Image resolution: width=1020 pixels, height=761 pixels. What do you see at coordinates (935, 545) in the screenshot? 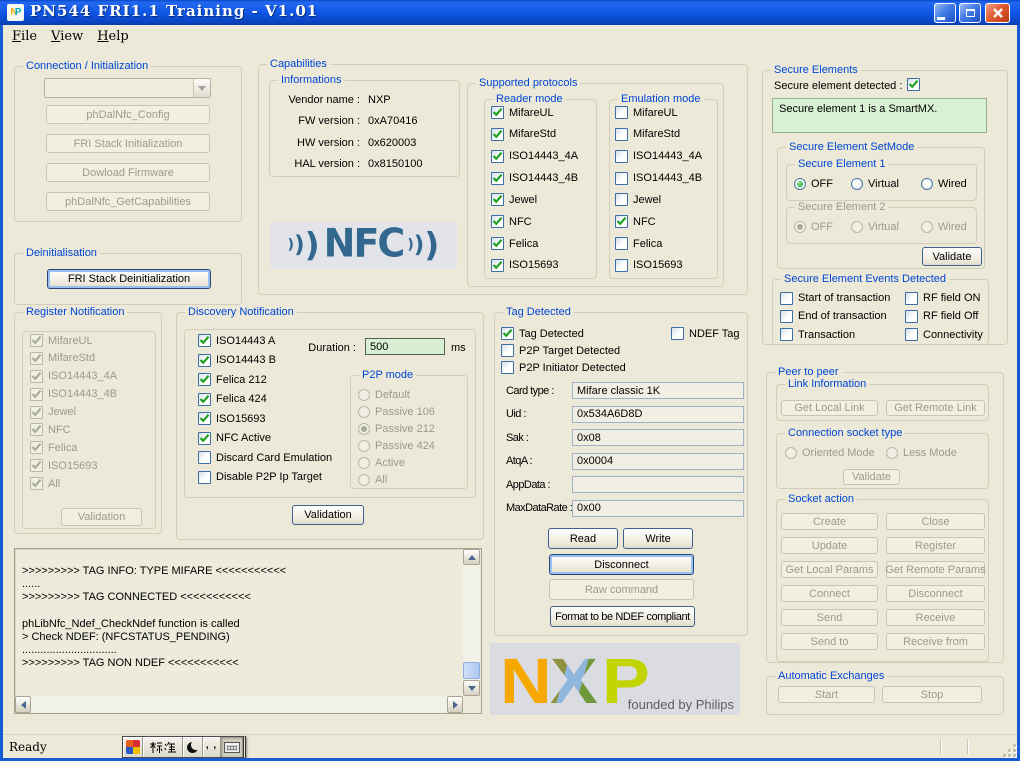
I see `register-button: Register` at bounding box center [935, 545].